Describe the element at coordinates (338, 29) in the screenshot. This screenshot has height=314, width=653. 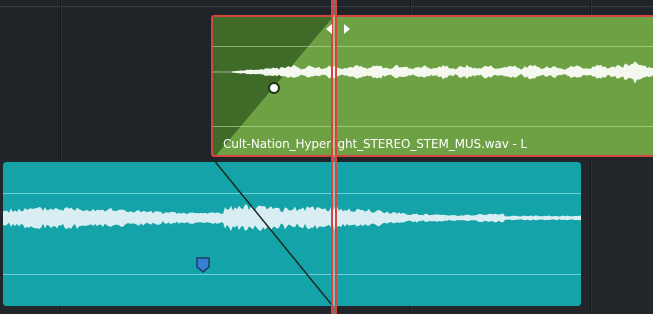
I see `trim-arrows-icon` at that location.